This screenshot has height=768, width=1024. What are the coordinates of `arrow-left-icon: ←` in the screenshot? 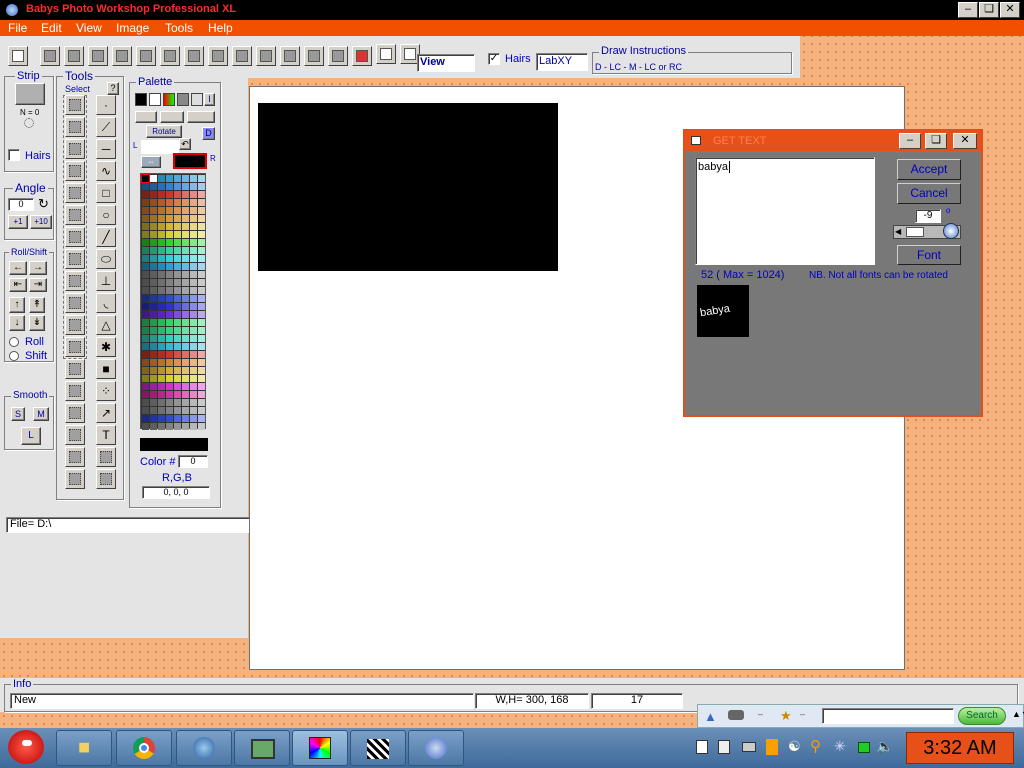 It's located at (18, 268).